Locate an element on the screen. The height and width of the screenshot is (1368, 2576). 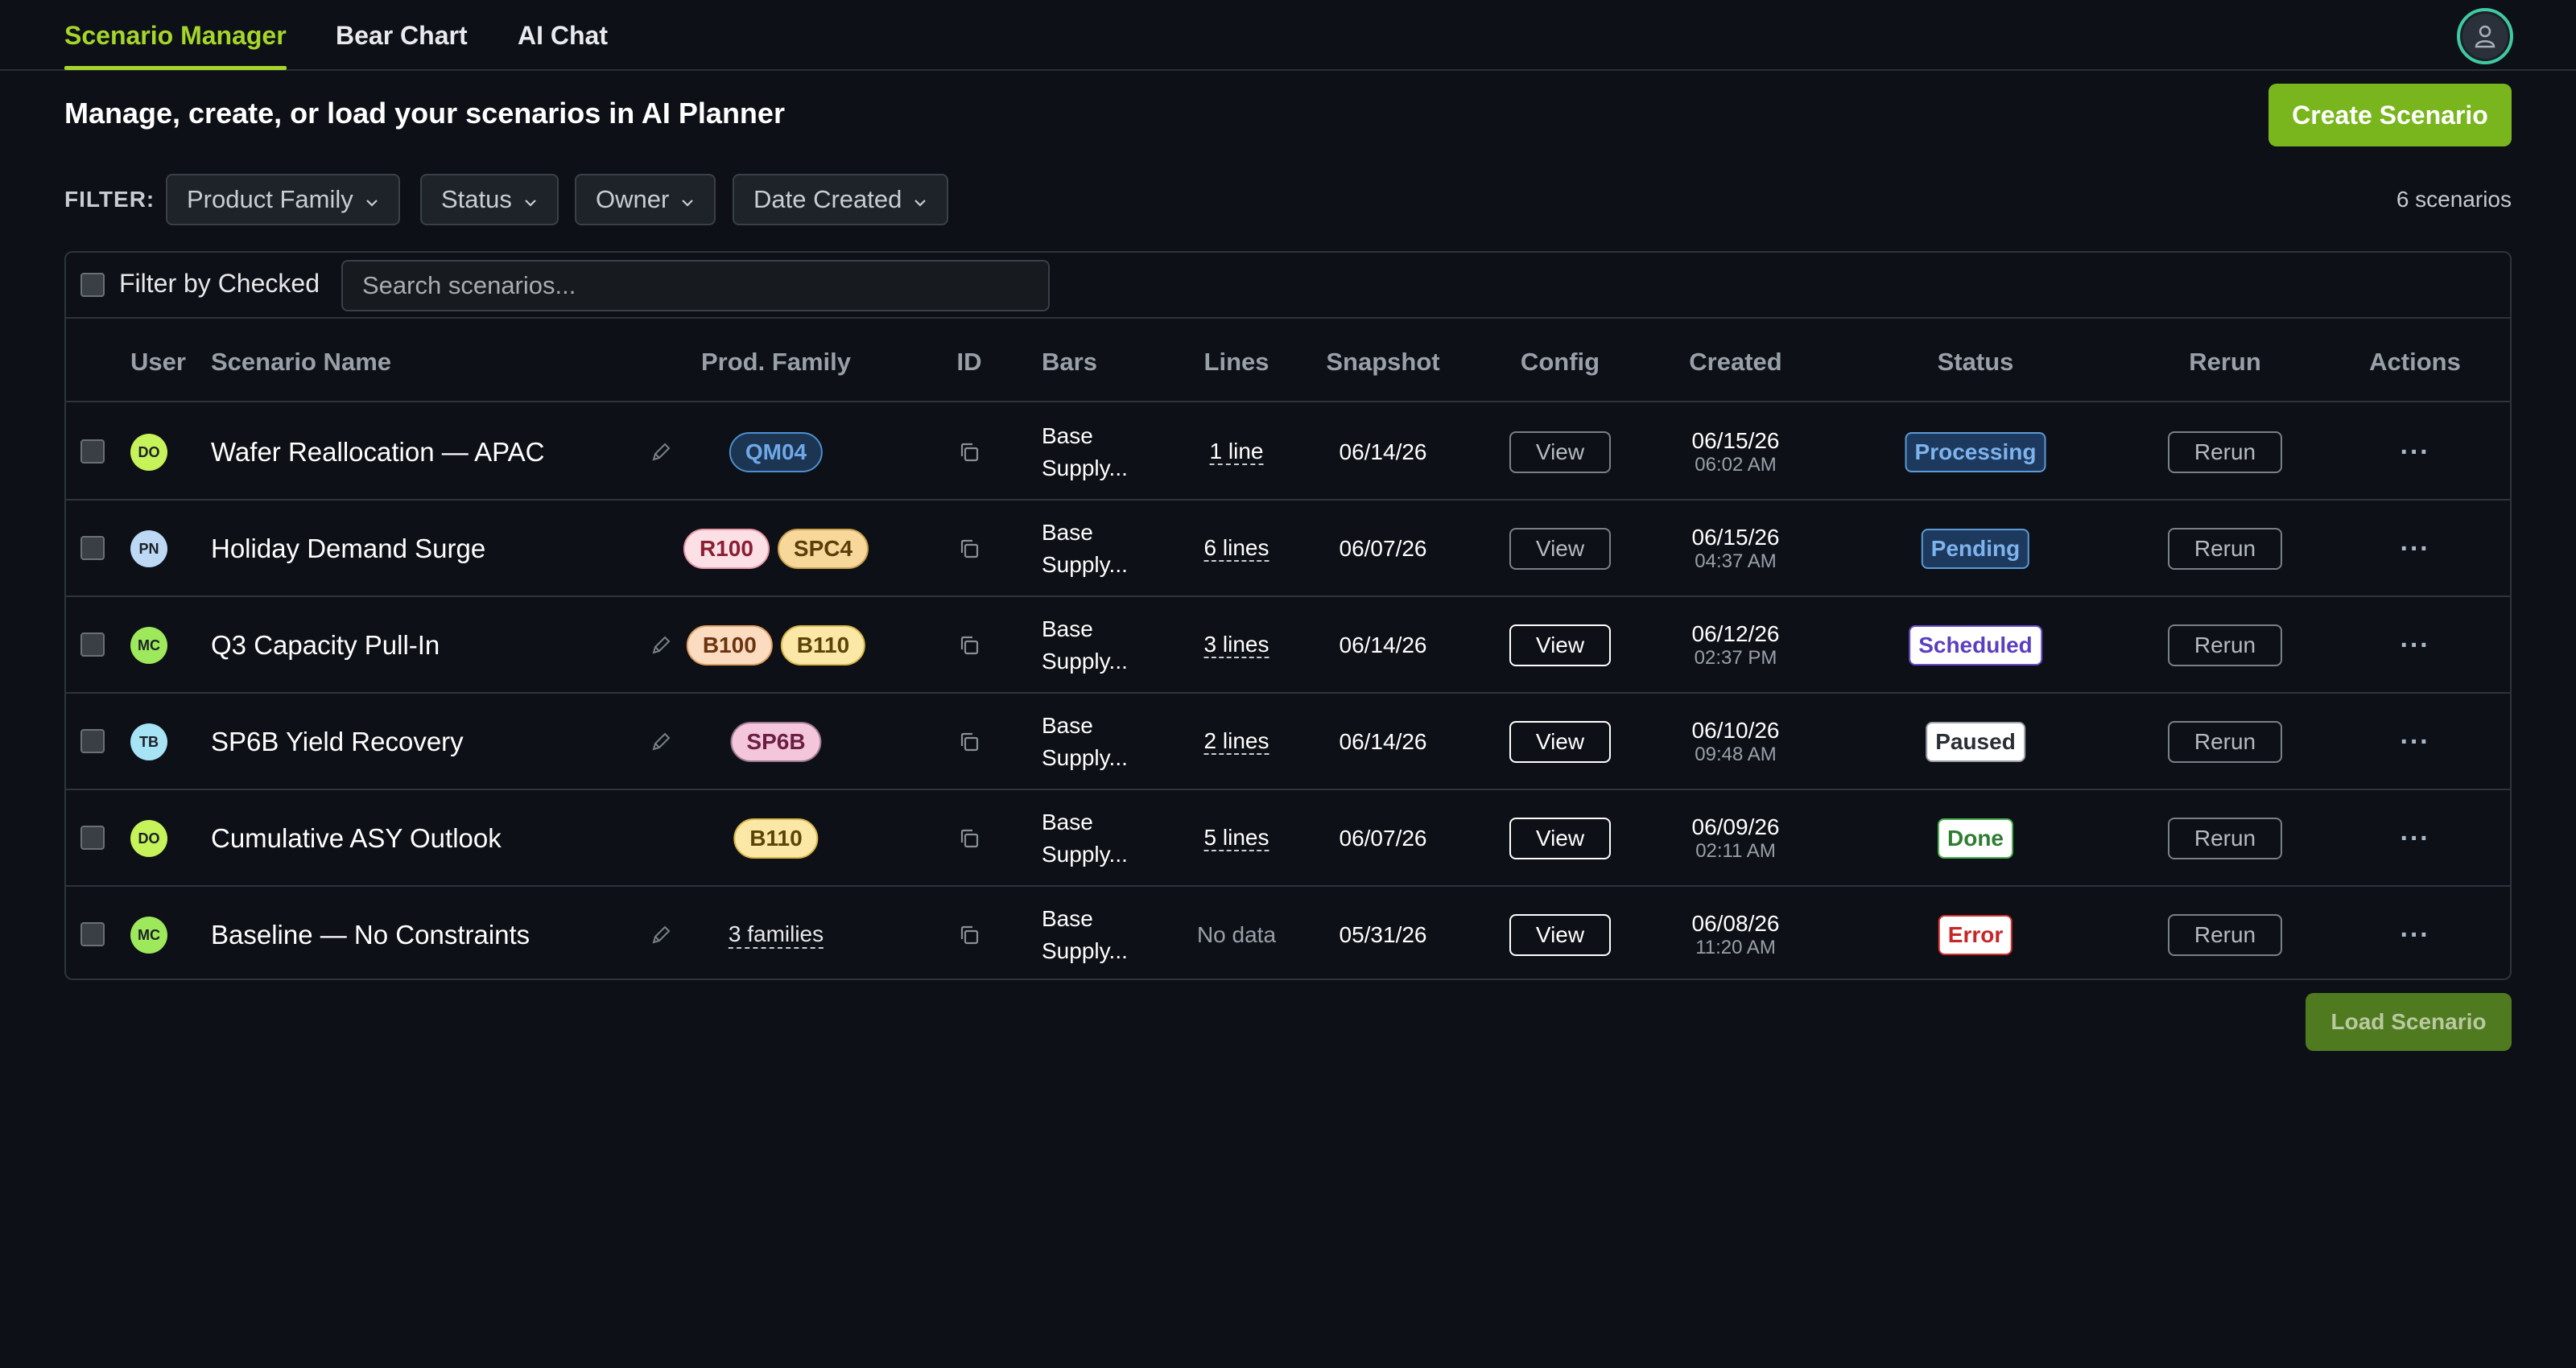
lines-link: 6 lines is located at coordinates (1236, 549).